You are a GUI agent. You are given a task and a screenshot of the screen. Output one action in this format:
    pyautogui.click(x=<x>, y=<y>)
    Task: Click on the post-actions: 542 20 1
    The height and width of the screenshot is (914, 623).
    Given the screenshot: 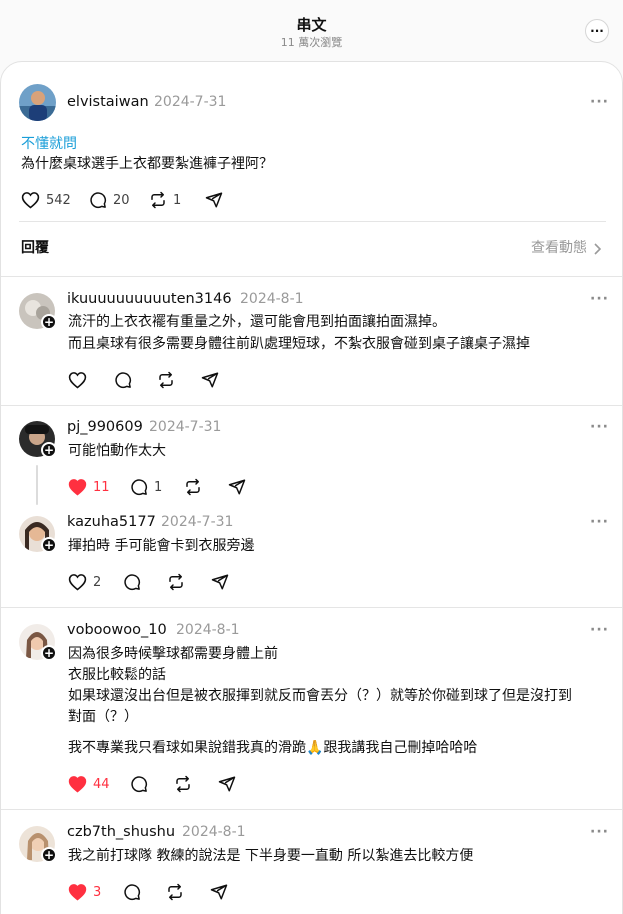 What is the action you would take?
    pyautogui.click(x=141, y=200)
    